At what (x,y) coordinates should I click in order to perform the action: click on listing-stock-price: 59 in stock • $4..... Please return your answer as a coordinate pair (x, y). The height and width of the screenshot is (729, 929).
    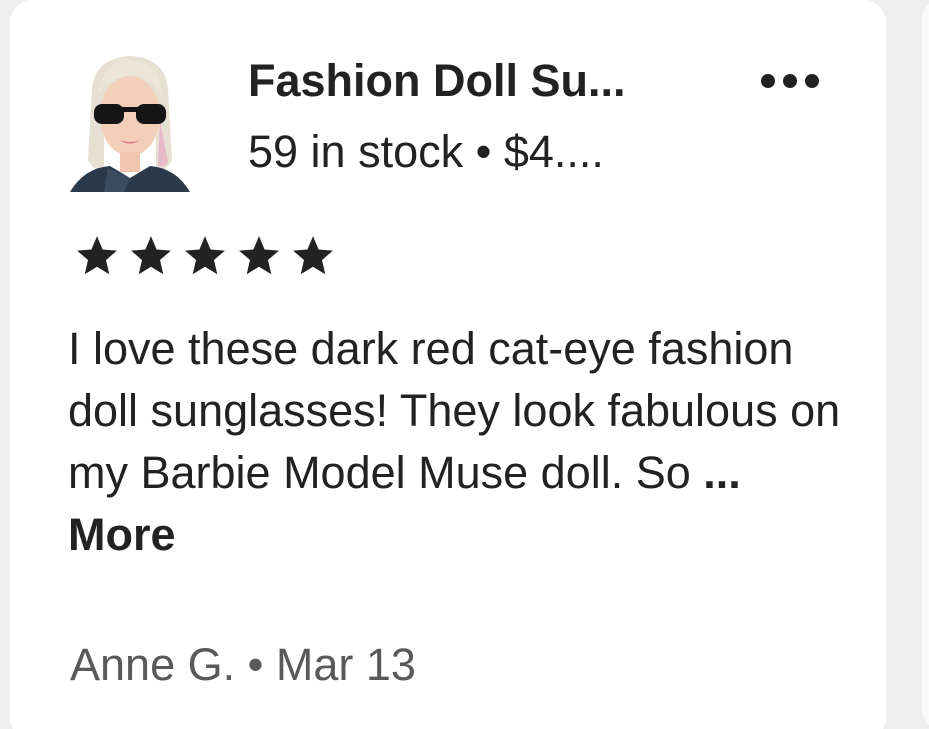
    Looking at the image, I should click on (426, 151).